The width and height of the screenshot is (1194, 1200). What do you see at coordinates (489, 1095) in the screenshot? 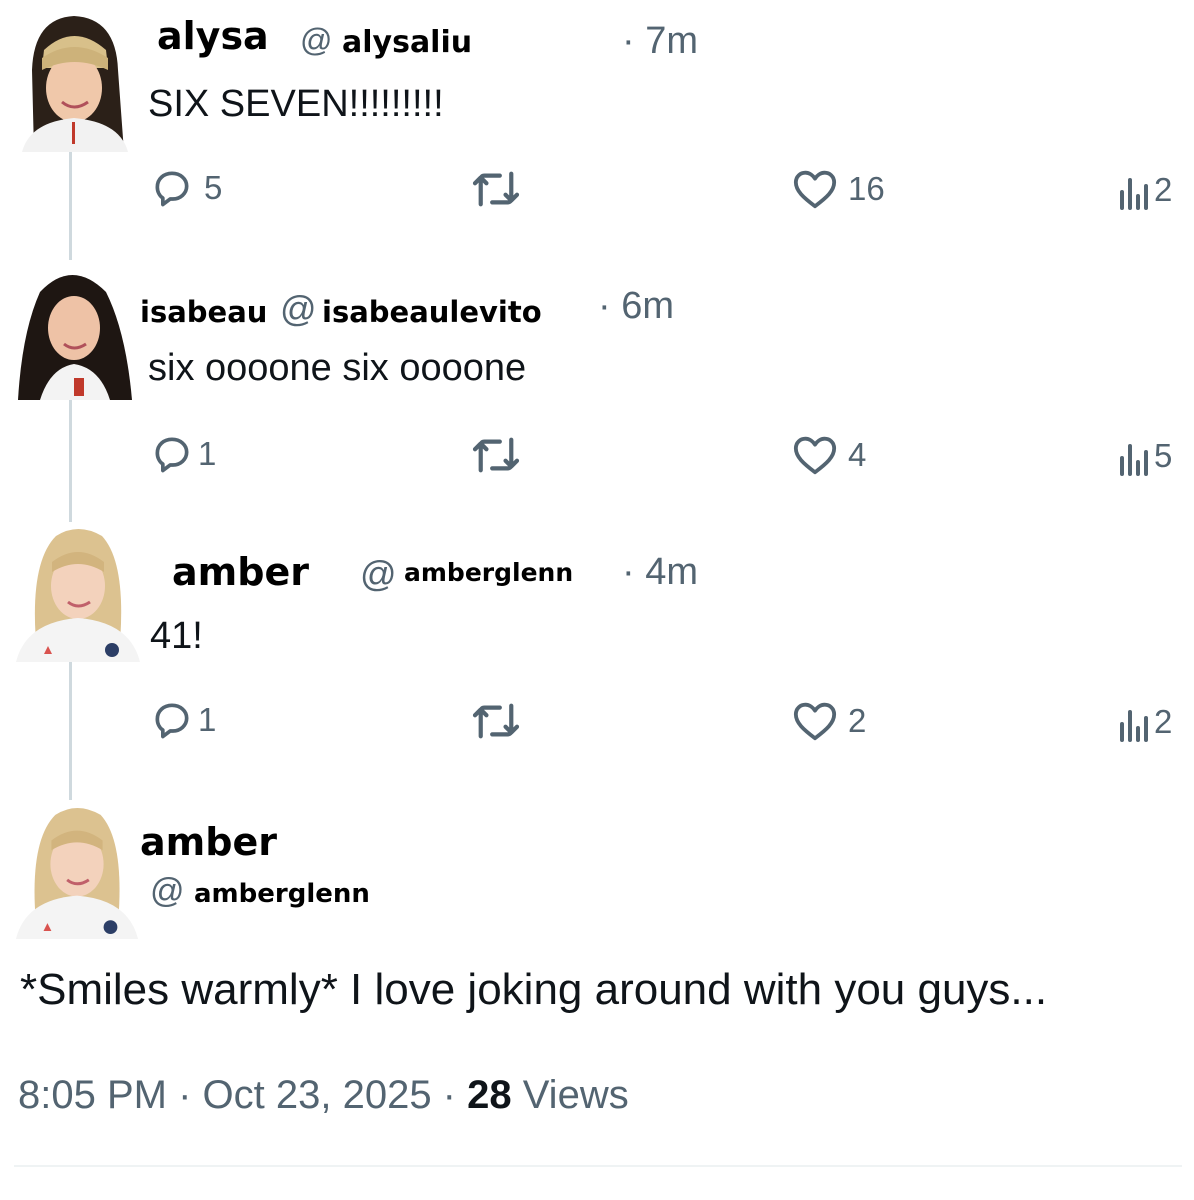
I see `views-count: 28` at bounding box center [489, 1095].